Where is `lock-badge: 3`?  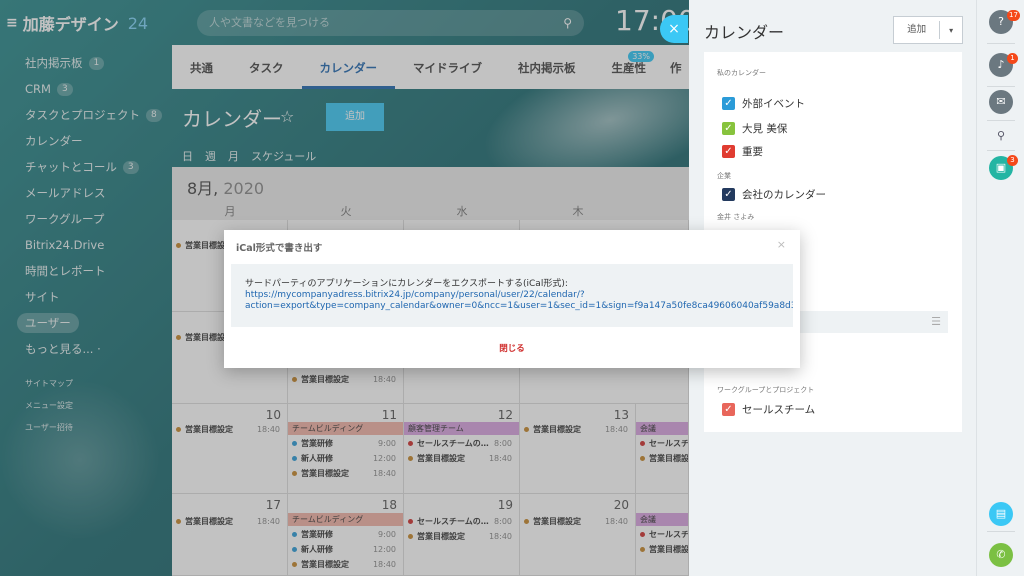
lock-badge: 3 is located at coordinates (1012, 160).